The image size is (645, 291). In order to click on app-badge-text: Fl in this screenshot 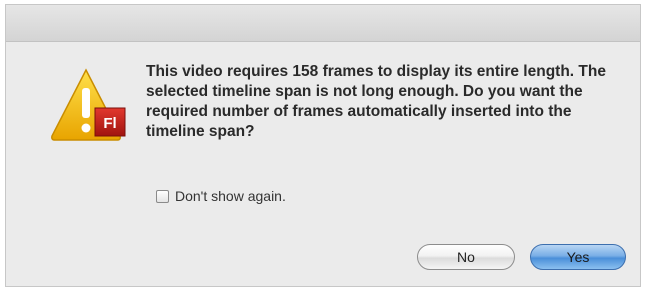, I will do `click(109, 123)`.